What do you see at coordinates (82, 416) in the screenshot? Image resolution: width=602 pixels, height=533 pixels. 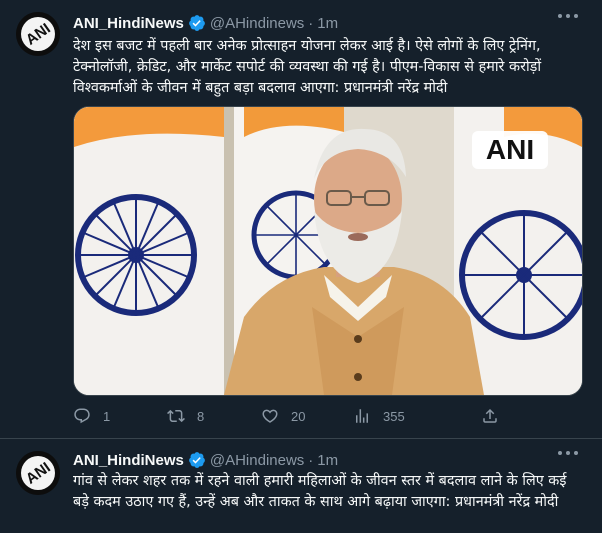 I see `reply-icon` at bounding box center [82, 416].